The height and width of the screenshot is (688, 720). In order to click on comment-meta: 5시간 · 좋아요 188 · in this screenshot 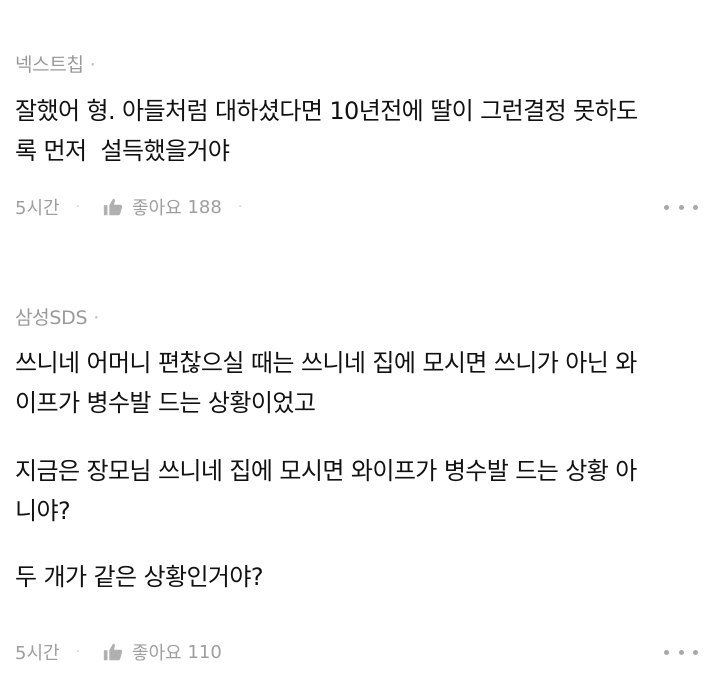, I will do `click(128, 207)`.